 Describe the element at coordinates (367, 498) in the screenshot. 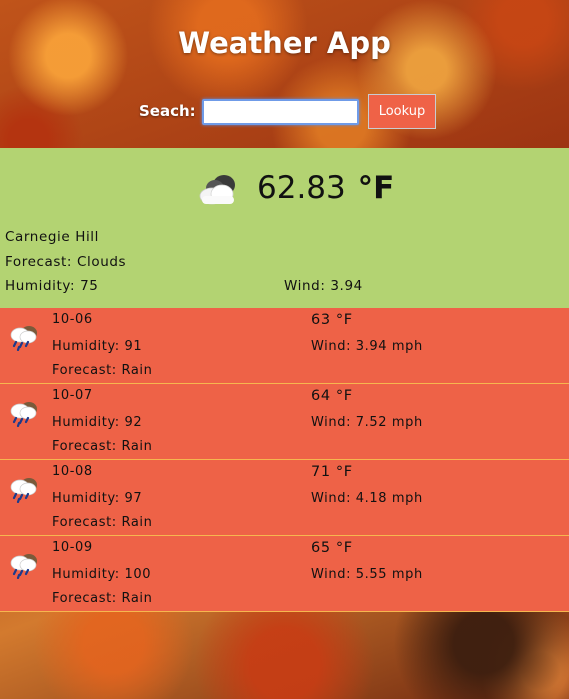

I see `forecast-wind: Wind: 4.18 mph` at that location.